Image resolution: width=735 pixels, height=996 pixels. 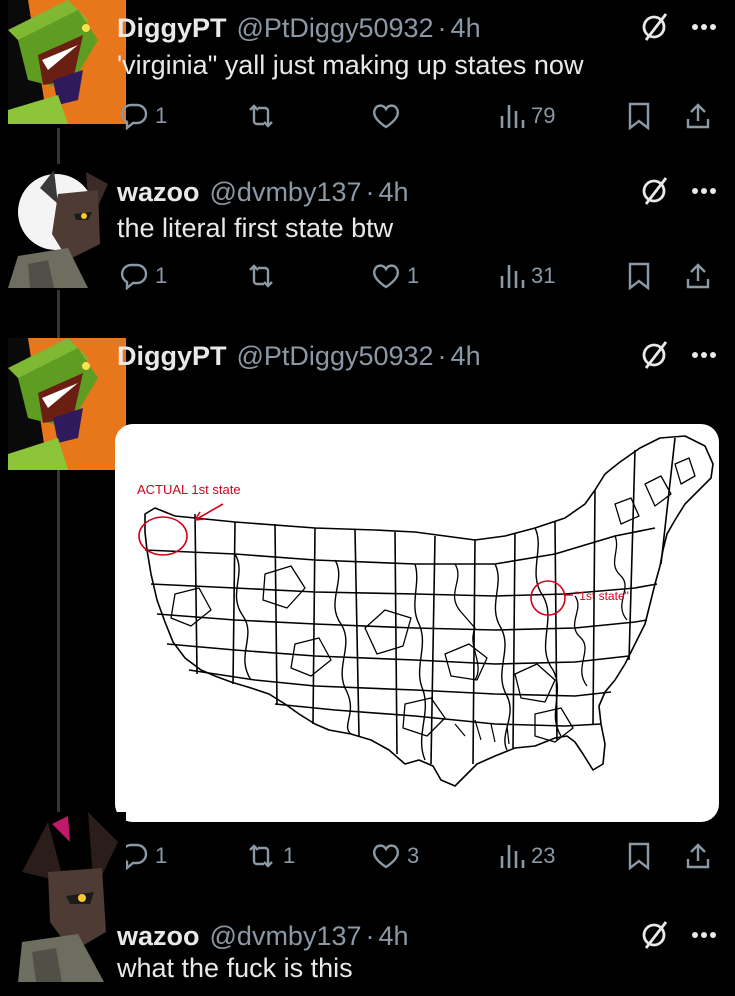 What do you see at coordinates (235, 968) in the screenshot?
I see `tweet-text: what the fuck is this` at bounding box center [235, 968].